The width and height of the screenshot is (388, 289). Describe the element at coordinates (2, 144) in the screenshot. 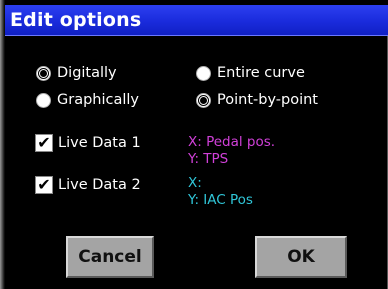

I see `window-edge` at that location.